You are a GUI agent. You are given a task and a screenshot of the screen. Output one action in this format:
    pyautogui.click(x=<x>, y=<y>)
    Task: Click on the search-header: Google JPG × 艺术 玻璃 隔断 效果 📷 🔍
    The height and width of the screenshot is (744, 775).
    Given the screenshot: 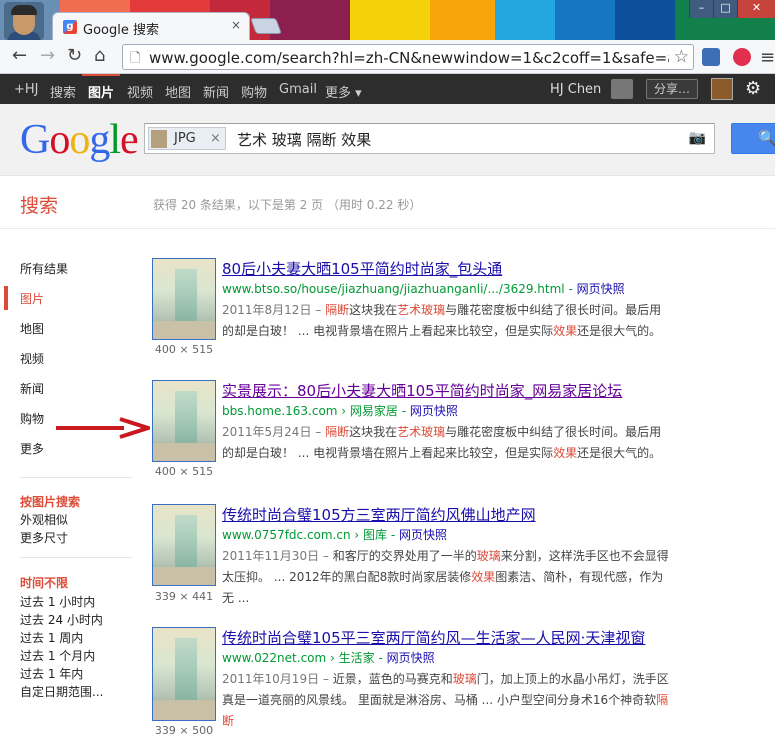 What is the action you would take?
    pyautogui.click(x=387, y=140)
    